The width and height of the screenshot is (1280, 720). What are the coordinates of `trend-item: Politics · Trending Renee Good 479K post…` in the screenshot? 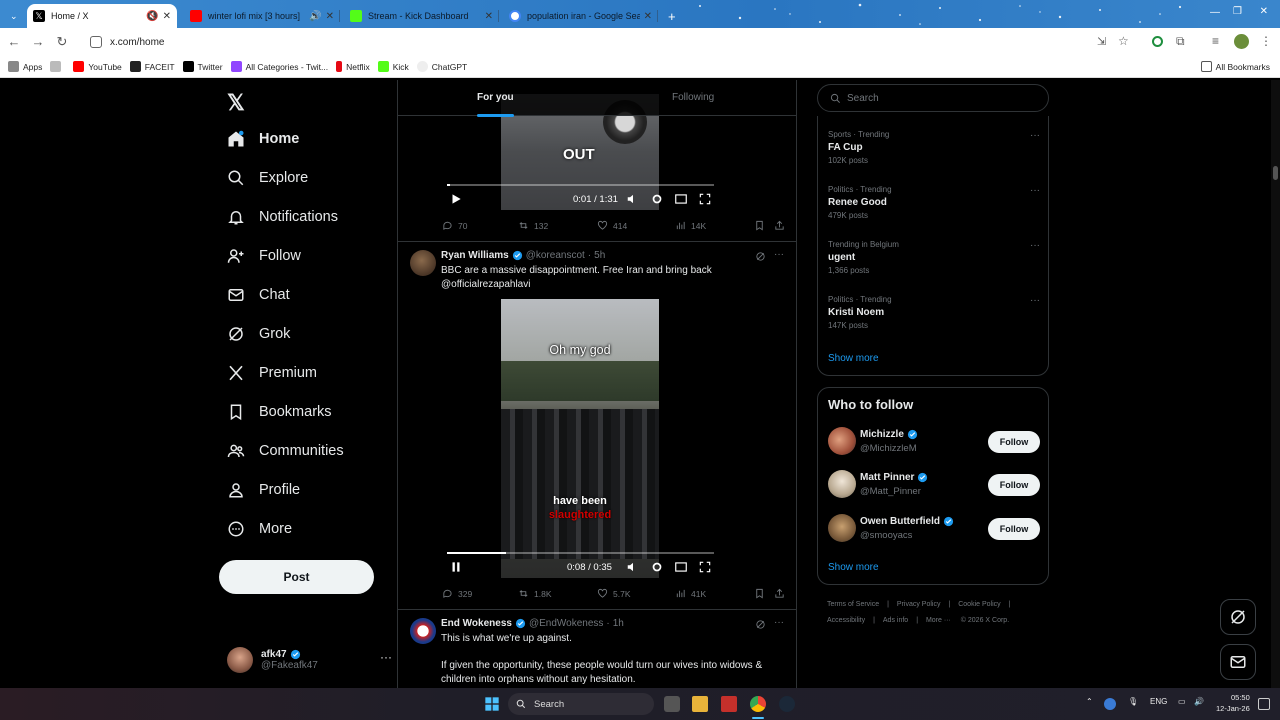 It's located at (934, 202).